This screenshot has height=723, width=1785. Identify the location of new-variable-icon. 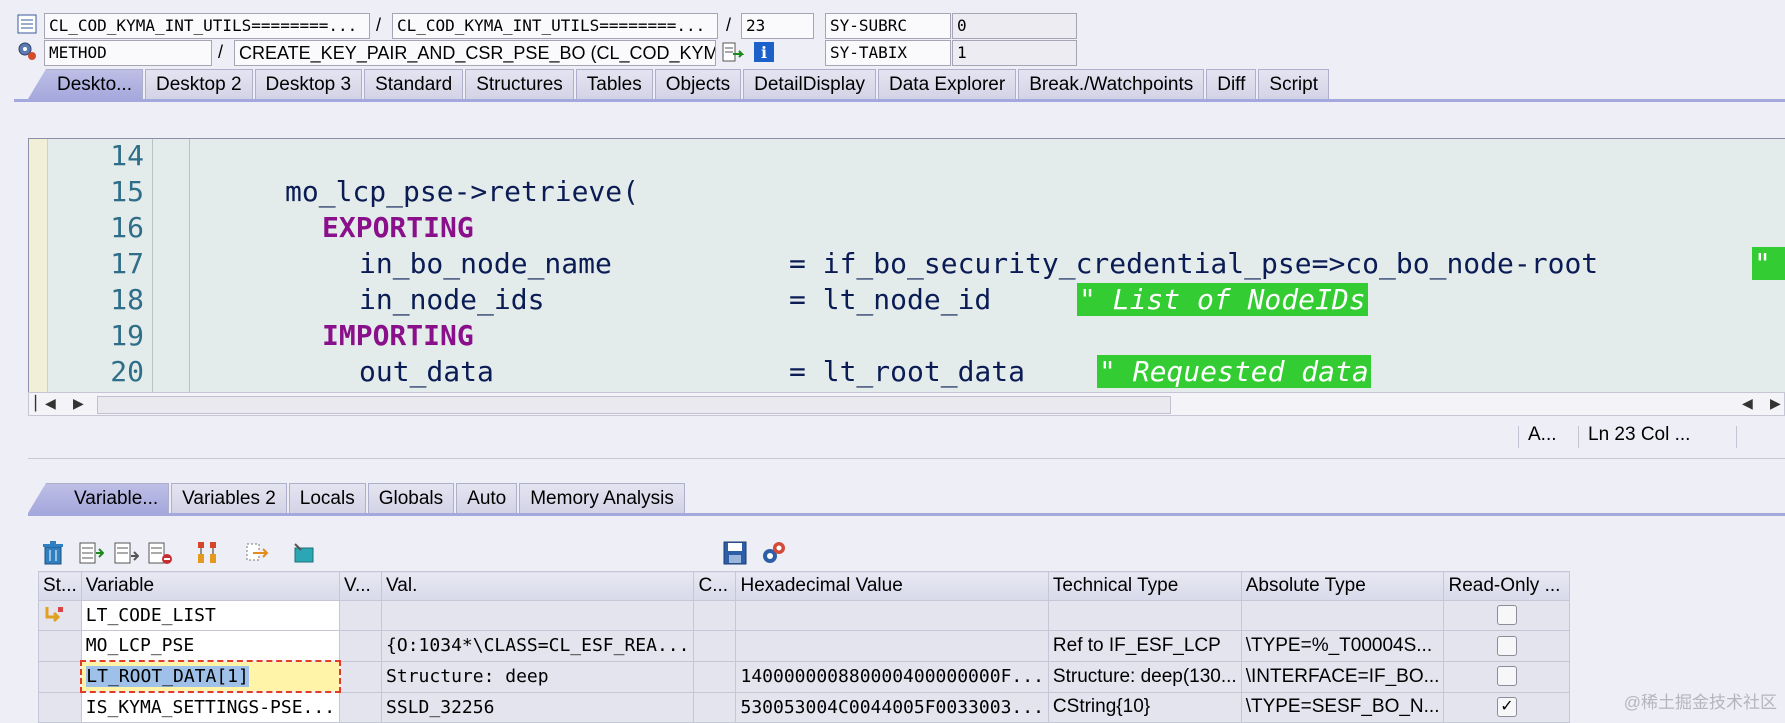
(304, 553).